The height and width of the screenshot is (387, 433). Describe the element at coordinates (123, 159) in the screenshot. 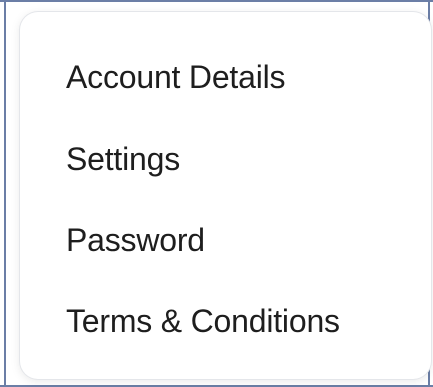

I see `menu-item-settings: Settings` at that location.